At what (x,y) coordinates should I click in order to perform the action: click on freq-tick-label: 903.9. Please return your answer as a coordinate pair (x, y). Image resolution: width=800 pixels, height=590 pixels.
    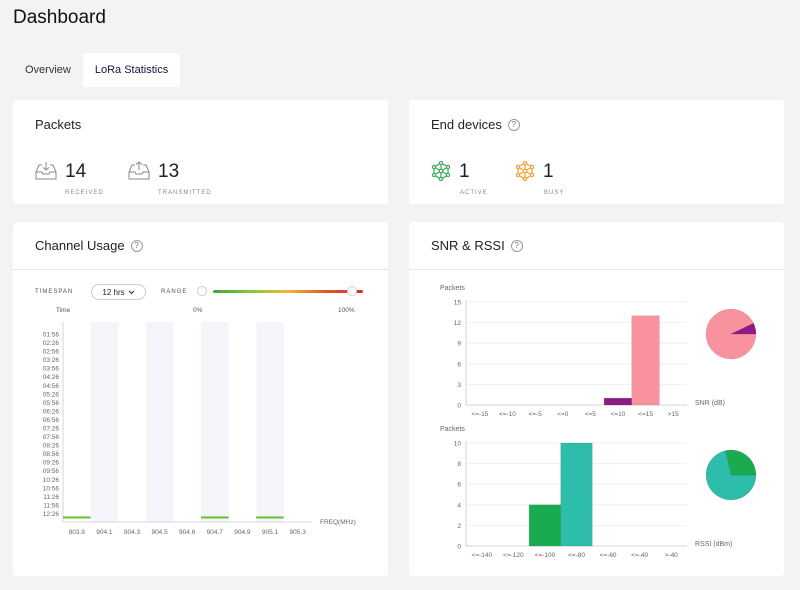
    Looking at the image, I should click on (77, 532).